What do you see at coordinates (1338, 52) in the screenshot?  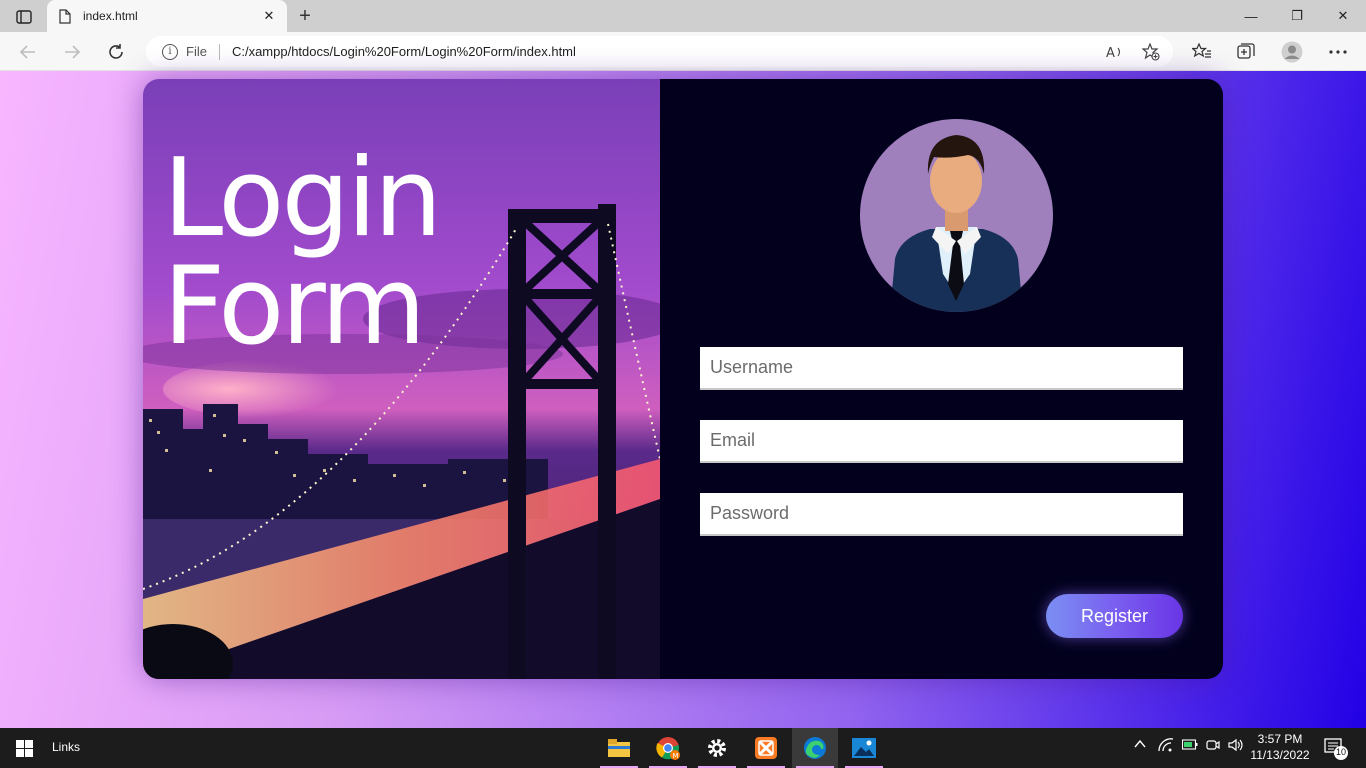 I see `more-options-icon` at bounding box center [1338, 52].